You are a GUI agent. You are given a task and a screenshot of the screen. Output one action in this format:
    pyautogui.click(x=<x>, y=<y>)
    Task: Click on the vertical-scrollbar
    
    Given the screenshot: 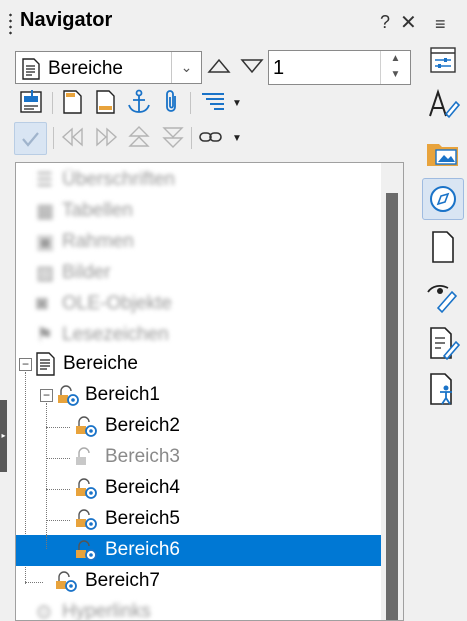 What is the action you would take?
    pyautogui.click(x=392, y=391)
    